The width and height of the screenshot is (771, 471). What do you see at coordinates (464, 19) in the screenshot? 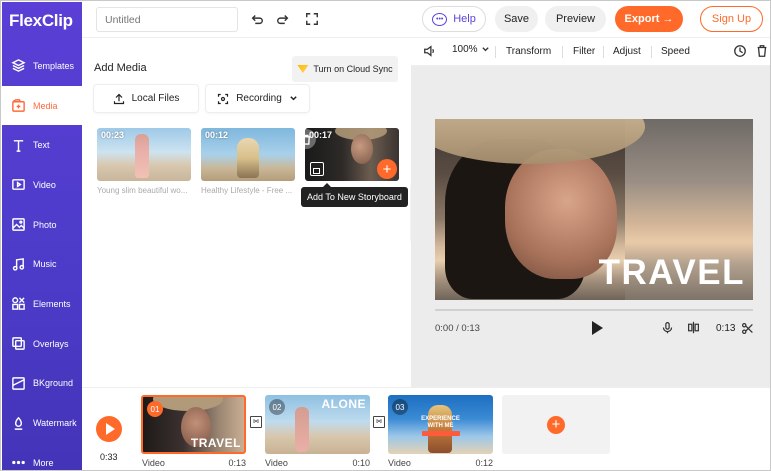
I see `help-label: Help` at bounding box center [464, 19].